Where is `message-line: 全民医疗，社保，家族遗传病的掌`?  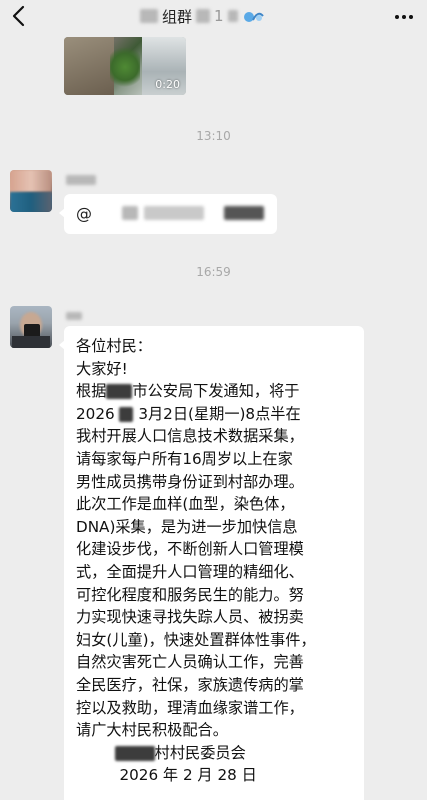 message-line: 全民医疗，社保，家族遗传病的掌 is located at coordinates (190, 684).